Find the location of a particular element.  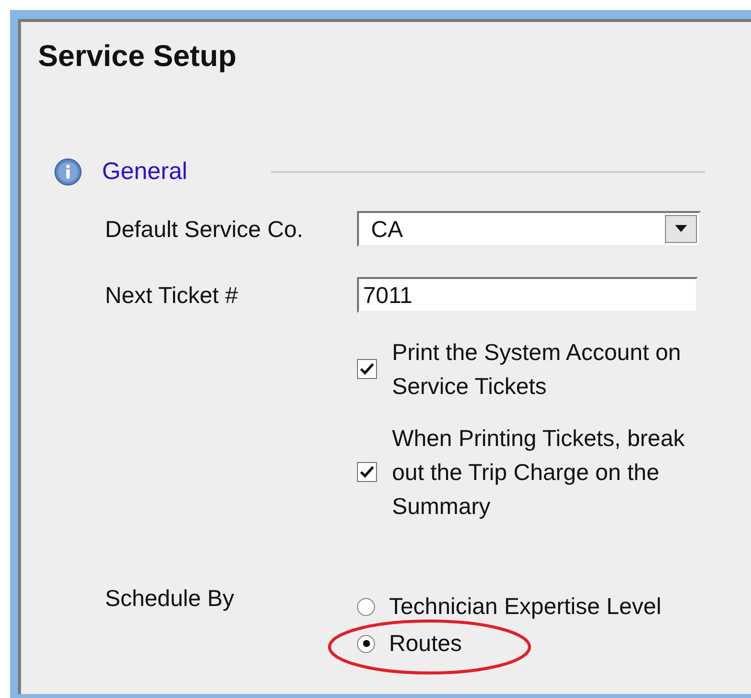

section-title: General is located at coordinates (145, 172).